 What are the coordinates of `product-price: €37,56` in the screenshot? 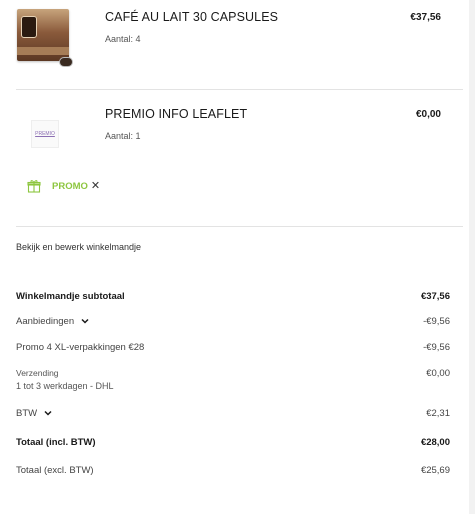 It's located at (425, 17).